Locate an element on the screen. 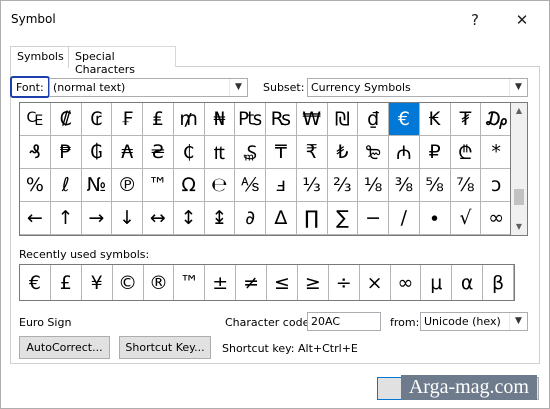  recent-symbol-cell: £ is located at coordinates (66, 282).